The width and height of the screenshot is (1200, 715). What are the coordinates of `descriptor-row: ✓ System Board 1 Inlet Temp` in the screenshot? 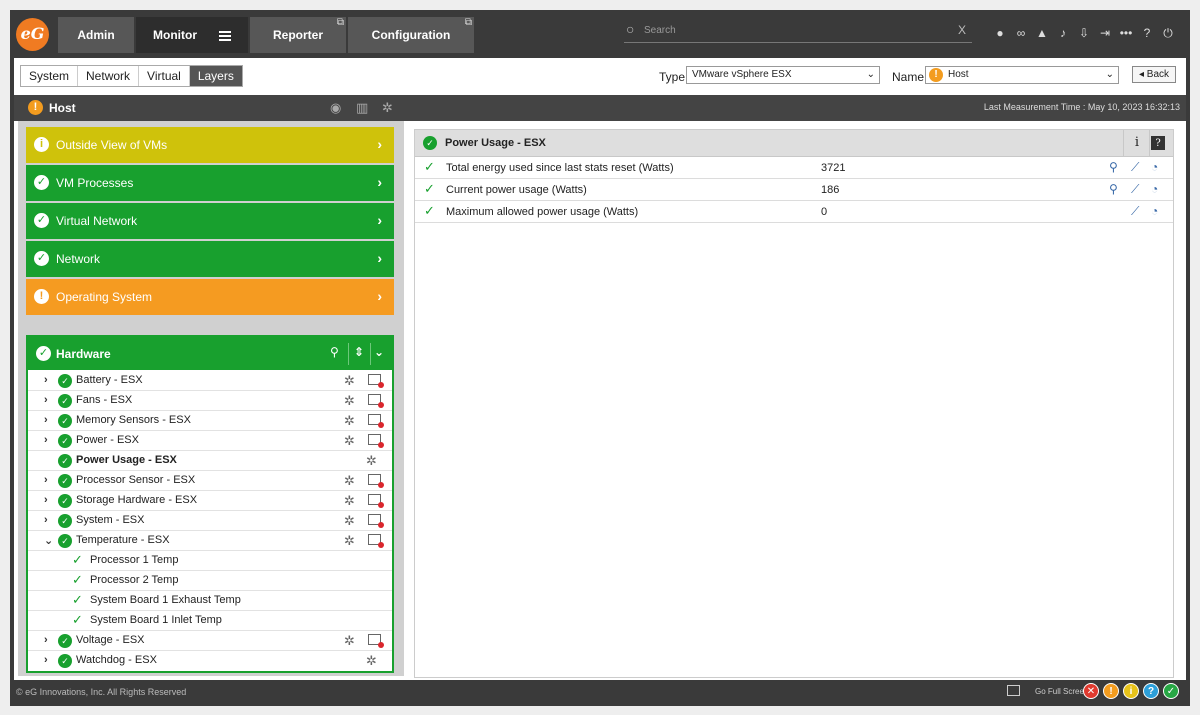 It's located at (210, 621).